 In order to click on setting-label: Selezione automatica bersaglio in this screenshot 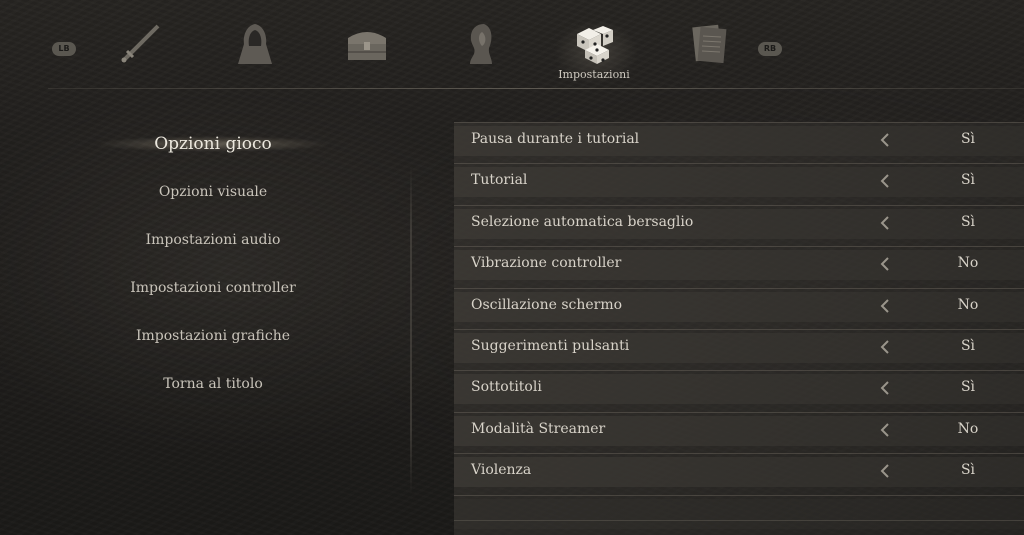, I will do `click(582, 221)`.